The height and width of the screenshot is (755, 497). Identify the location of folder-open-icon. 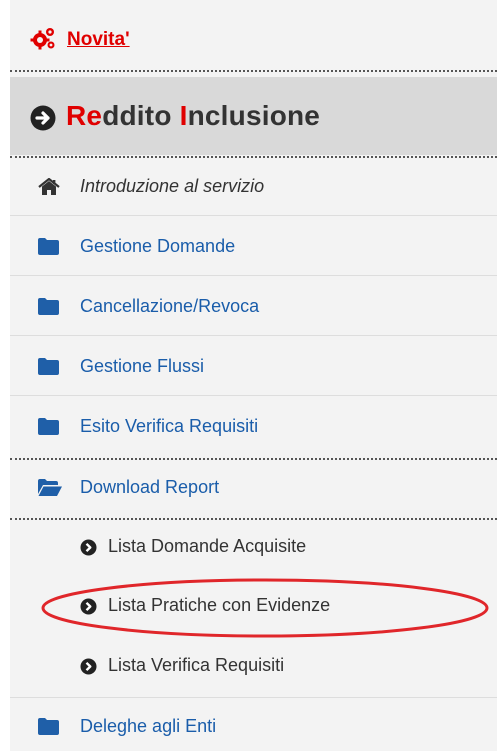
(50, 487).